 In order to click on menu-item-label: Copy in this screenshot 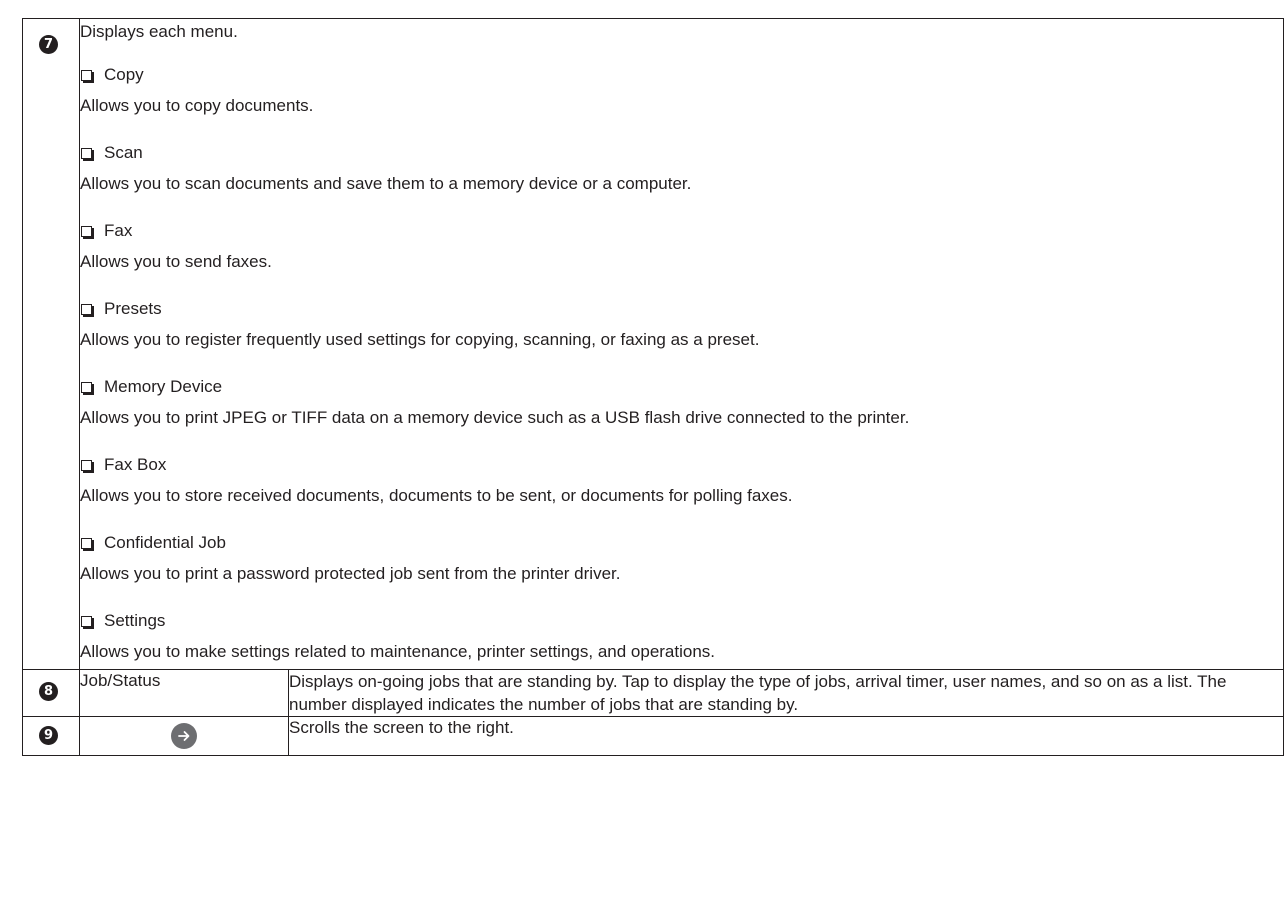, I will do `click(124, 74)`.